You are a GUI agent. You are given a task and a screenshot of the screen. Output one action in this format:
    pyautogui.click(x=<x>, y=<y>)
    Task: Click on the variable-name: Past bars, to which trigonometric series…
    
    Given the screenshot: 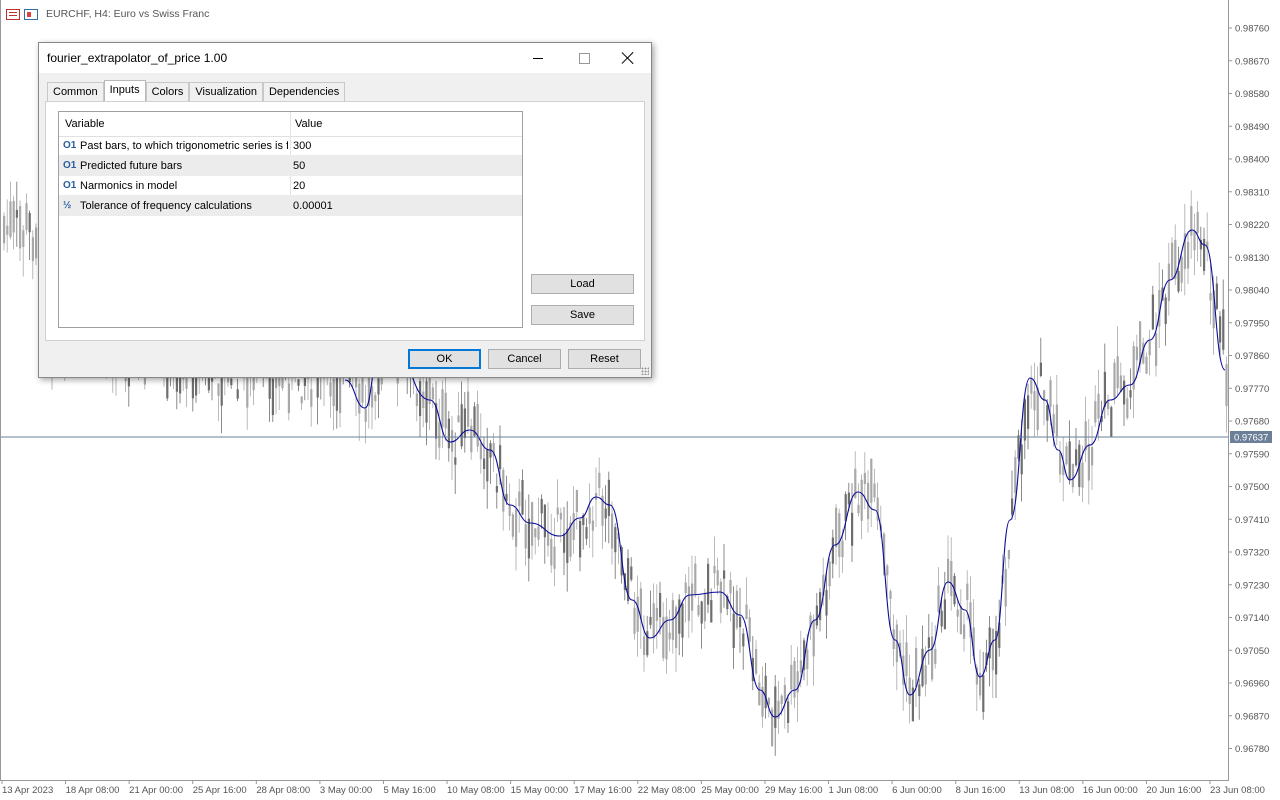 What is the action you would take?
    pyautogui.click(x=184, y=146)
    